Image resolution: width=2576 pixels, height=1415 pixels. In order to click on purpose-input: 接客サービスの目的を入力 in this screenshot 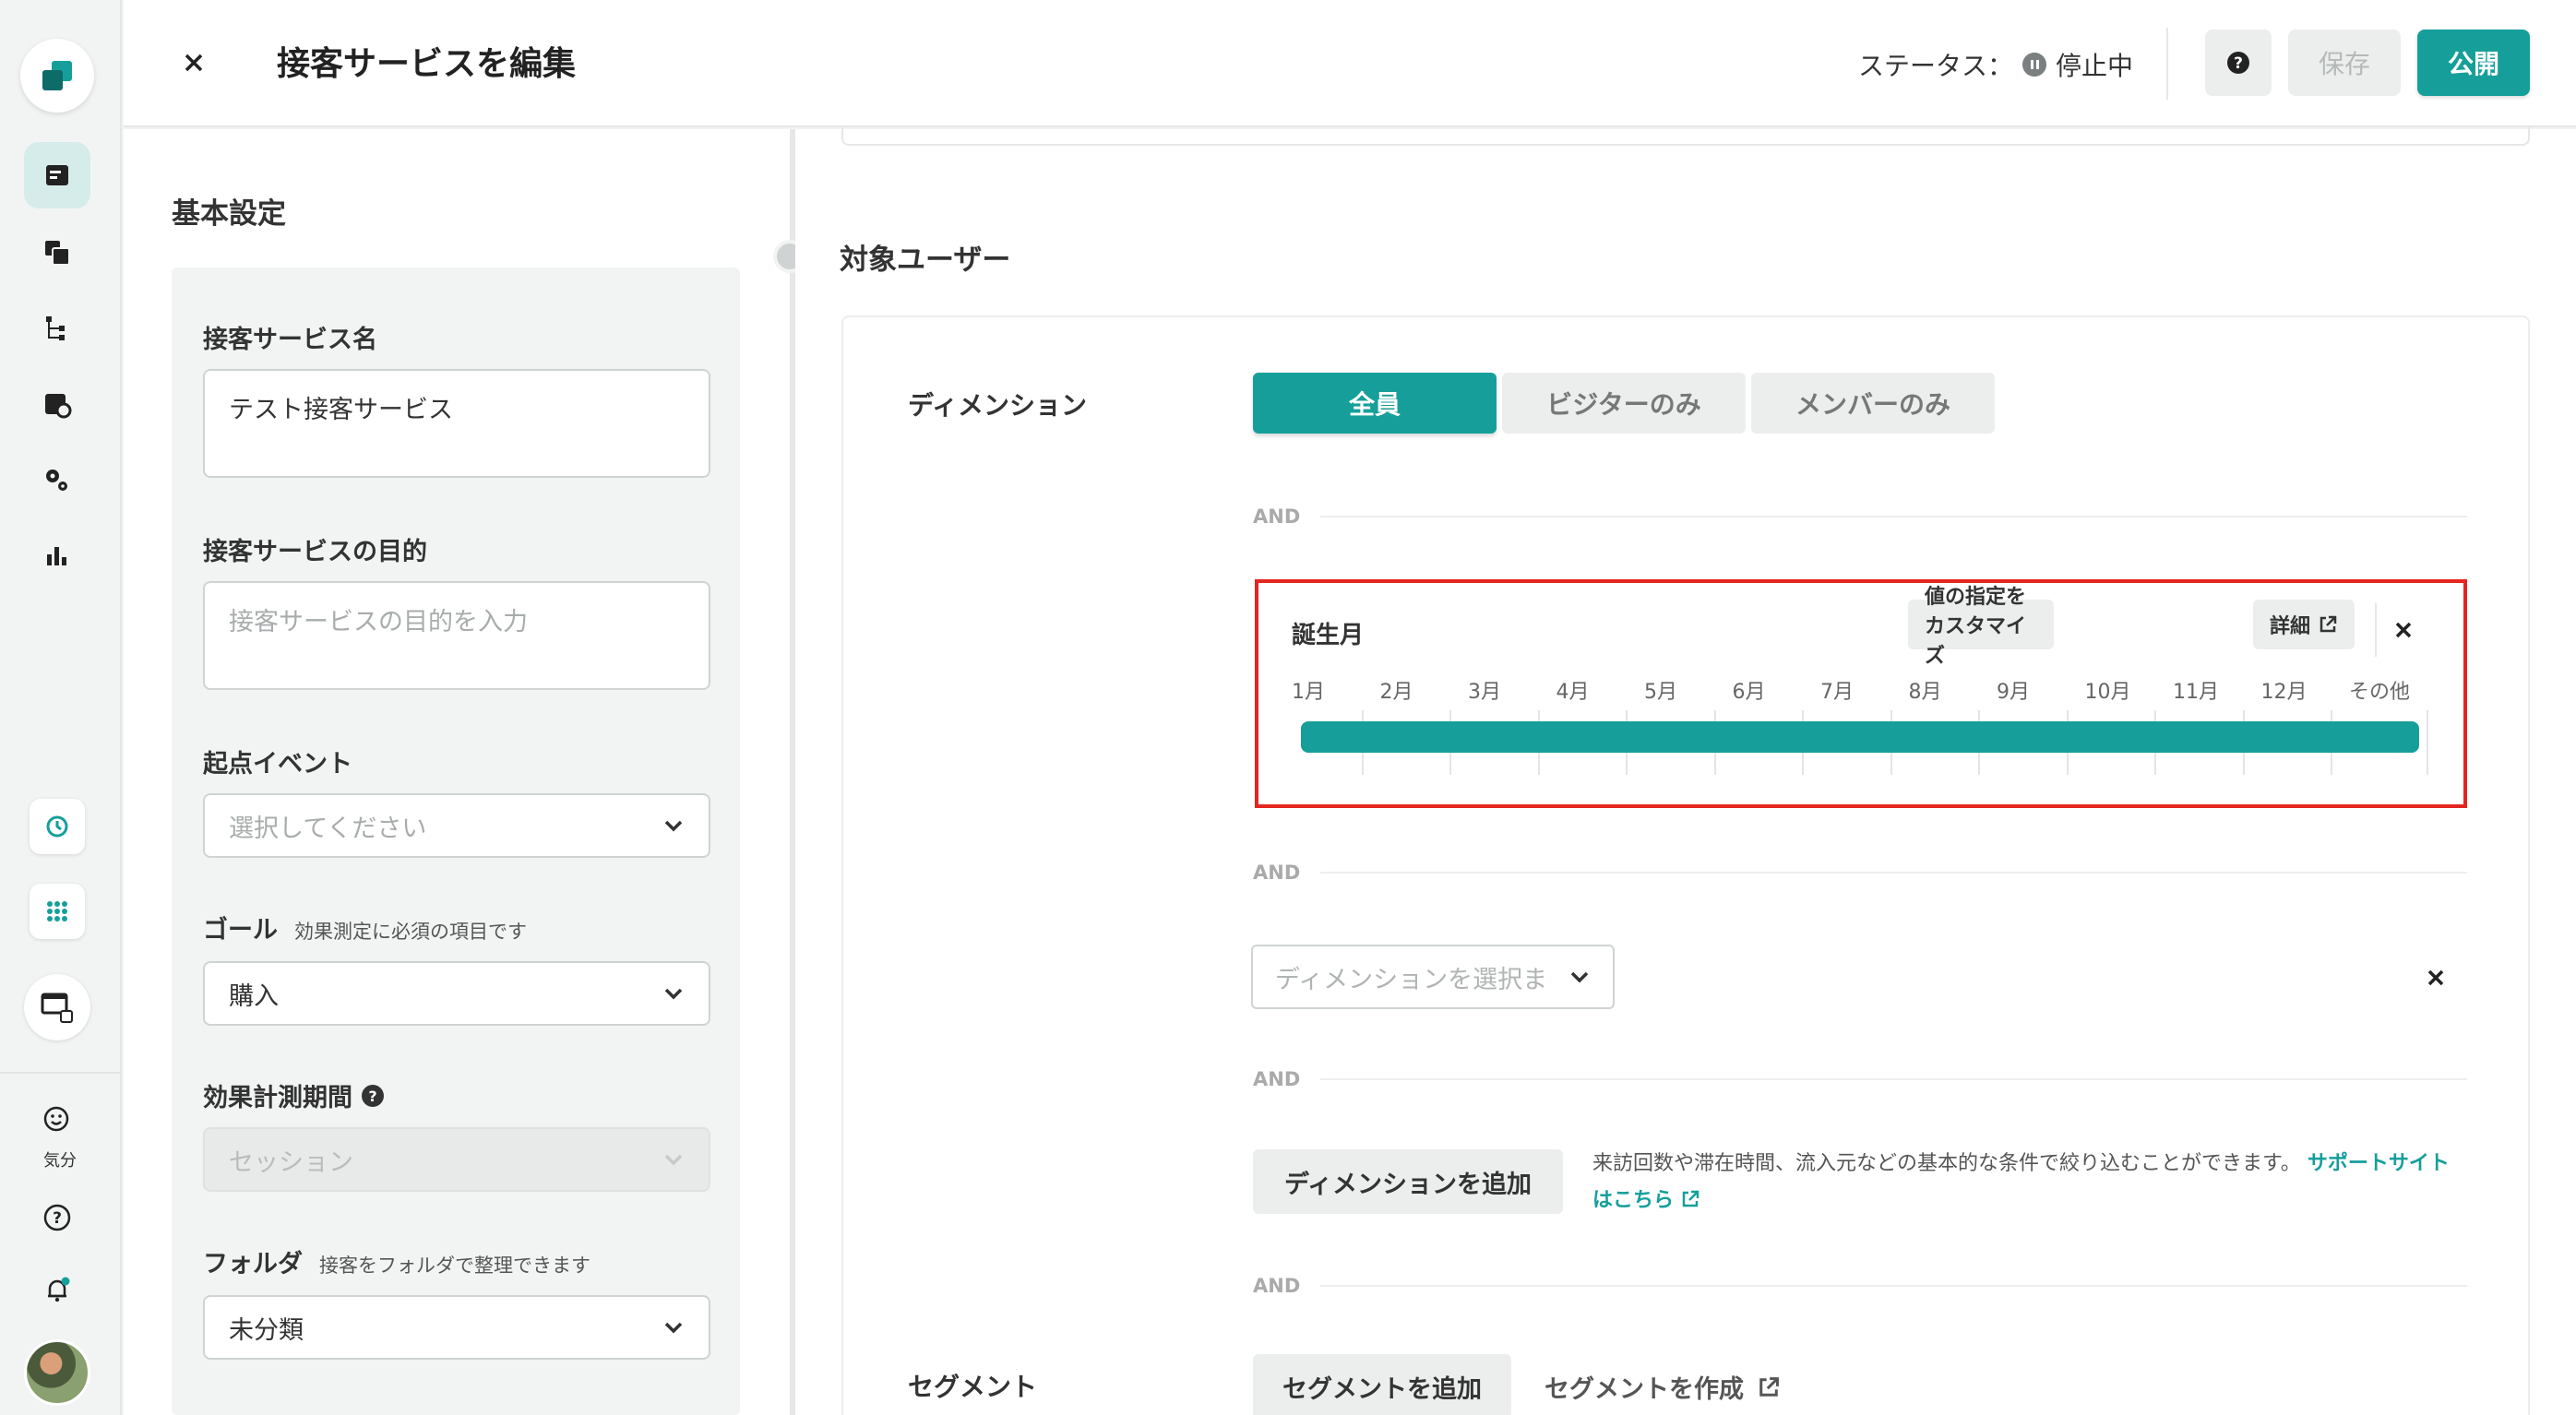, I will do `click(456, 635)`.